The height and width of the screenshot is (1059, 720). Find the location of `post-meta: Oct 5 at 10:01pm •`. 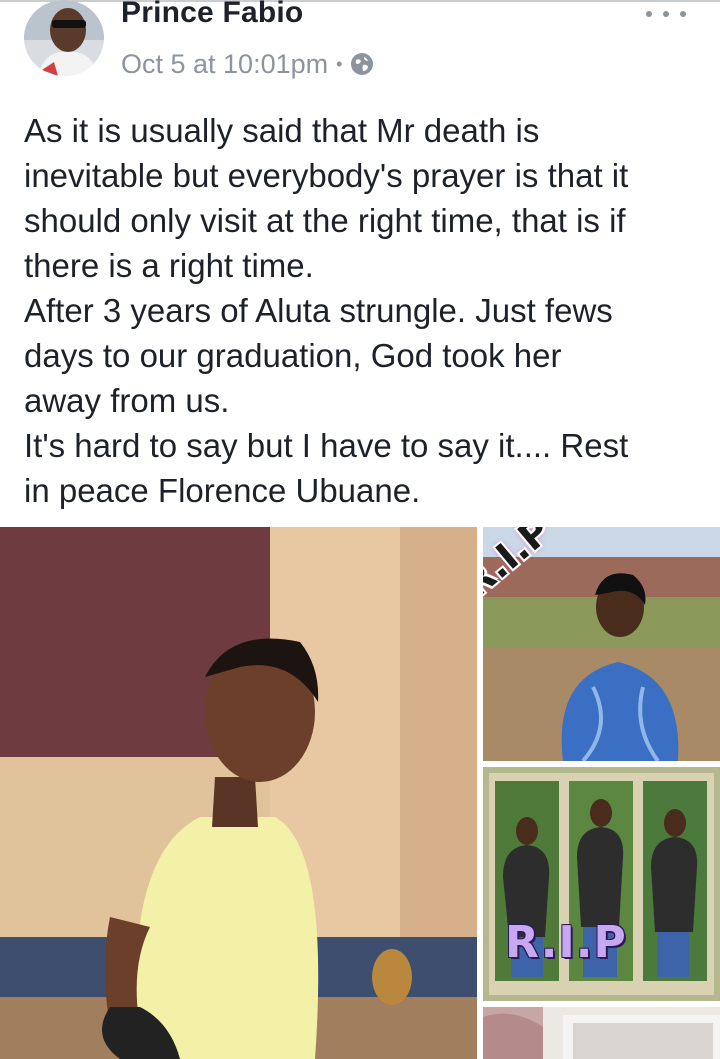

post-meta: Oct 5 at 10:01pm • is located at coordinates (247, 64).